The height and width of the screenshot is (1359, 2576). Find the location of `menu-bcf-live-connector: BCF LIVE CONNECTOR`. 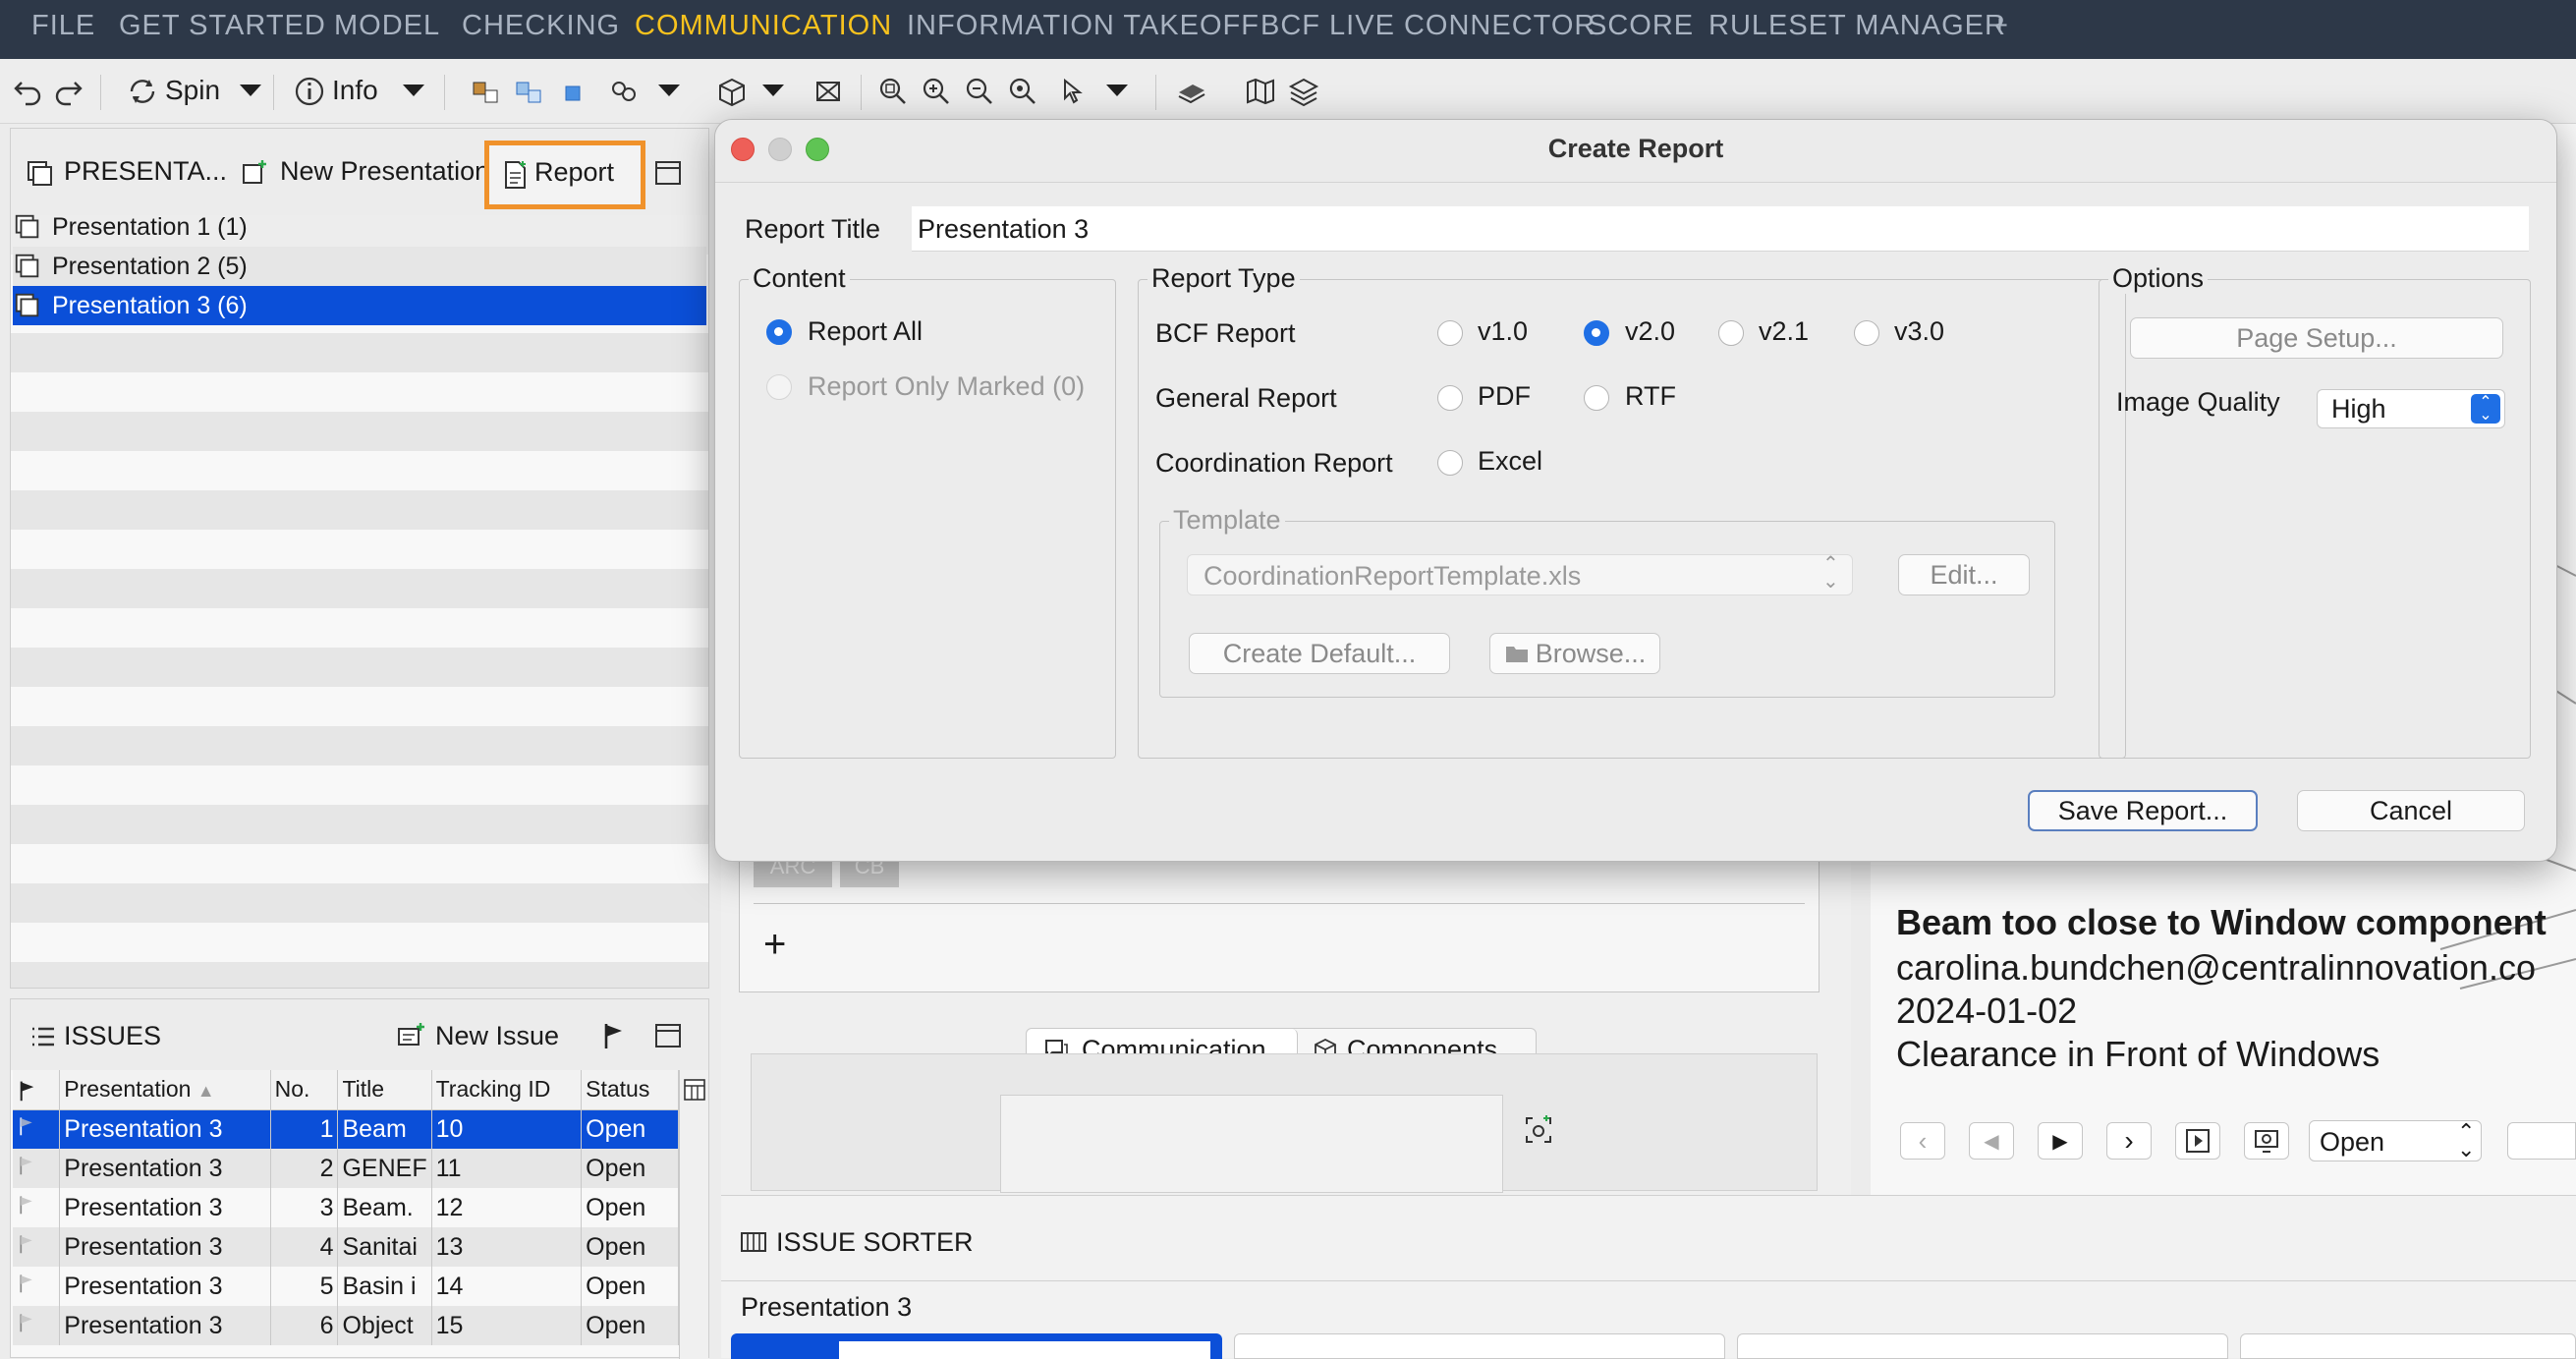

menu-bcf-live-connector: BCF LIVE CONNECTOR is located at coordinates (1428, 26).